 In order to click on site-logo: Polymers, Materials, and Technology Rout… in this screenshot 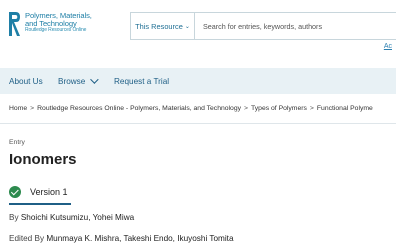, I will do `click(50, 24)`.